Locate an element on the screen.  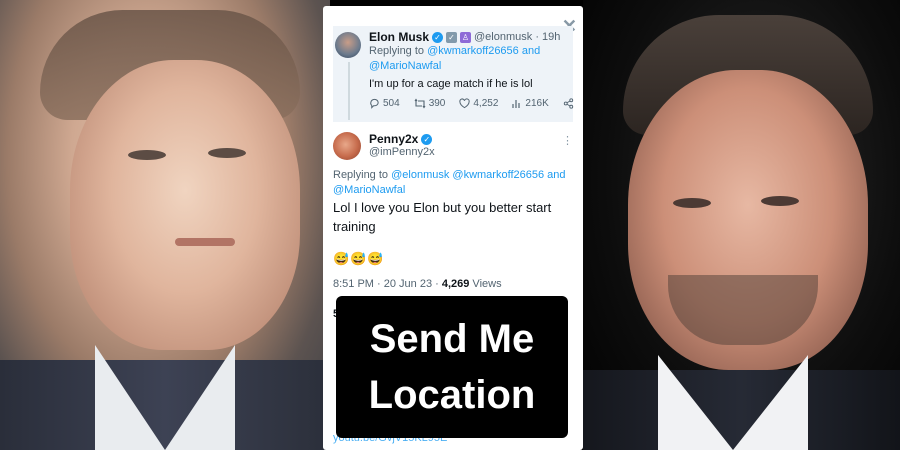
views-chart-icon is located at coordinates (517, 103).